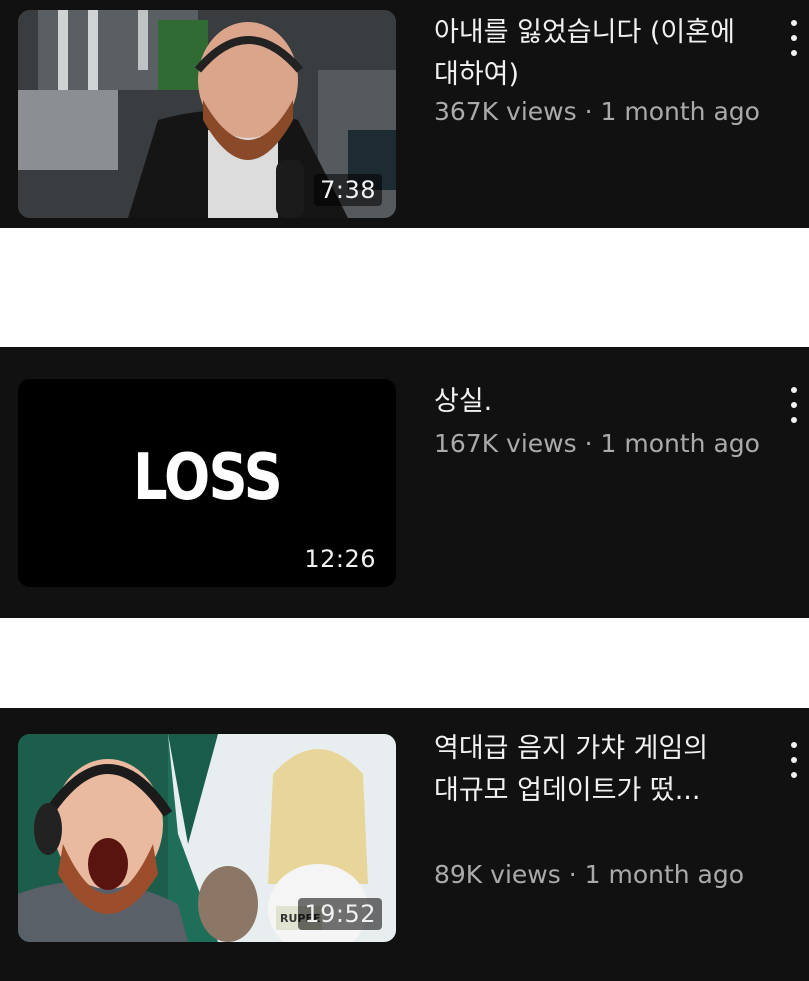 The width and height of the screenshot is (809, 981). What do you see at coordinates (207, 838) in the screenshot?
I see `video-thumbnail: RUPEE 19:52` at bounding box center [207, 838].